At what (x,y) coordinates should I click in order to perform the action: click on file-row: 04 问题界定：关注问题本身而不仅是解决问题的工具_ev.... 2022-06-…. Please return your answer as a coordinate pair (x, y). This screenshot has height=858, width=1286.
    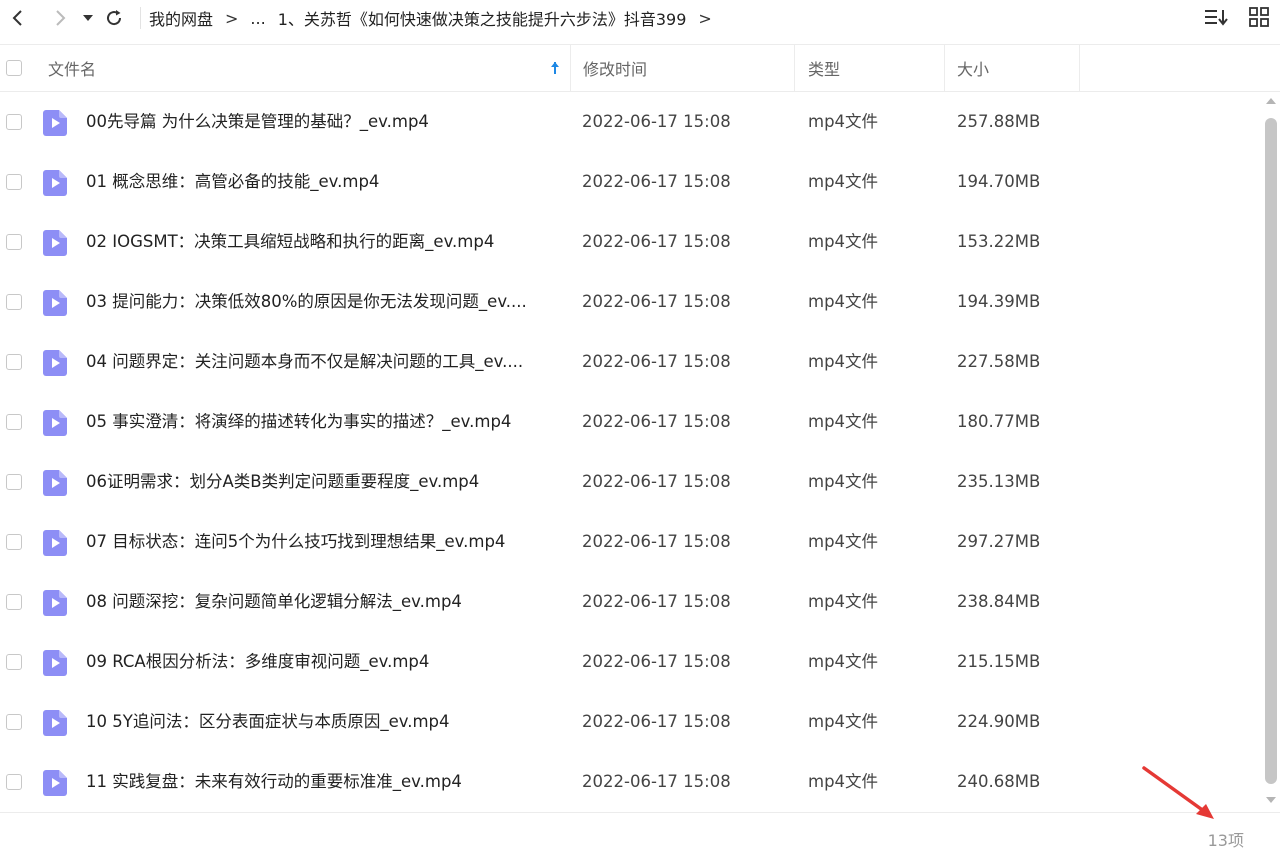
    Looking at the image, I should click on (631, 362).